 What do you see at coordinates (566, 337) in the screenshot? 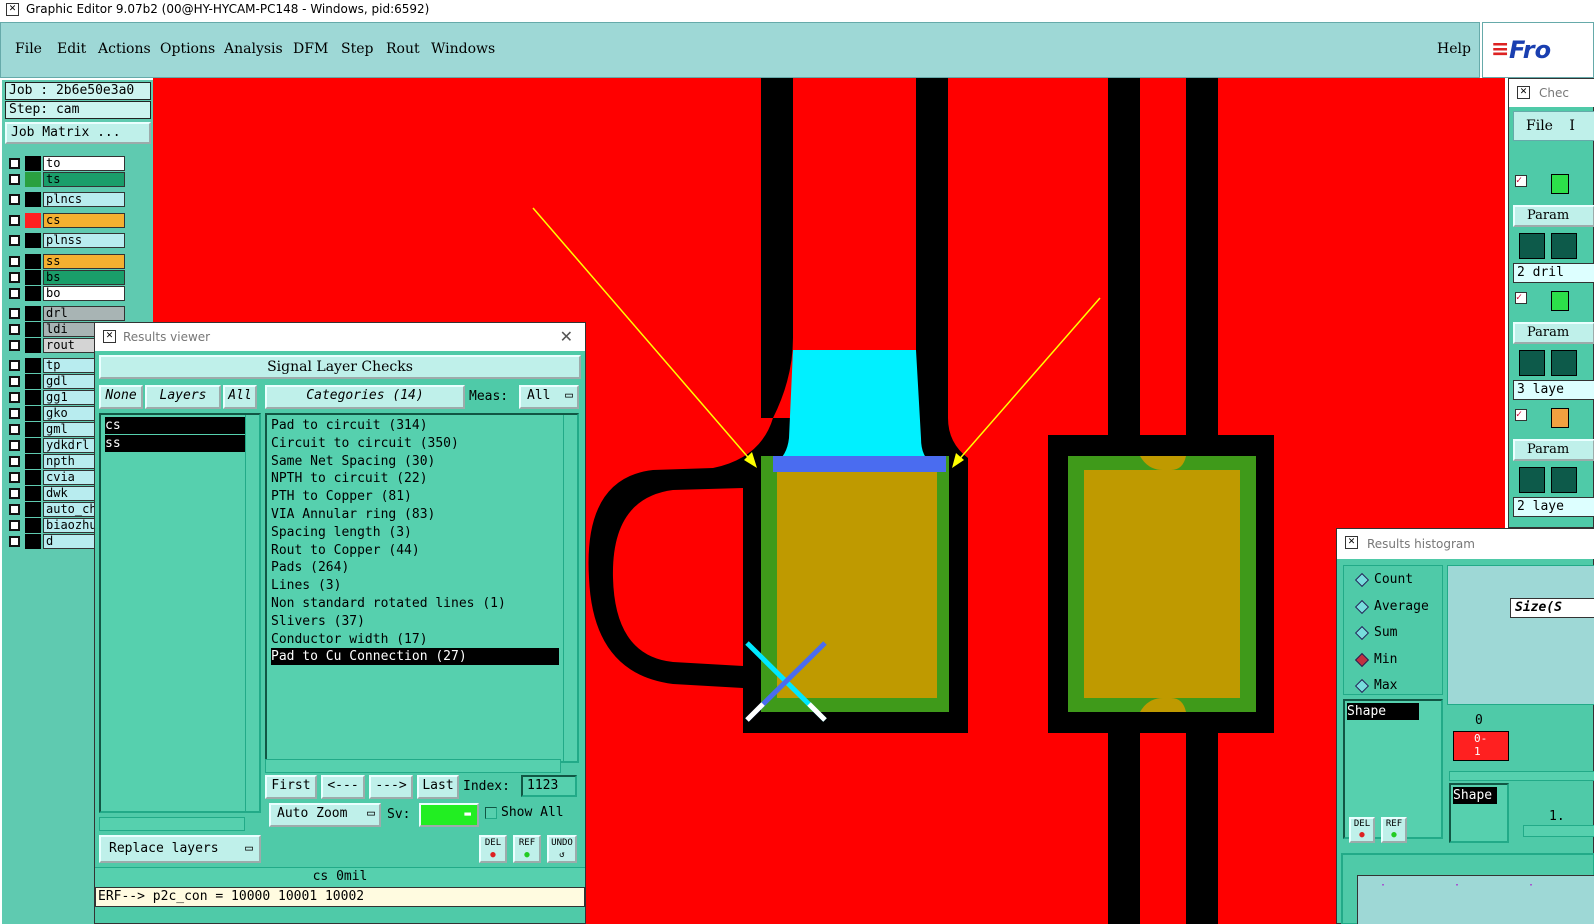
I see `close-icon: ✕` at bounding box center [566, 337].